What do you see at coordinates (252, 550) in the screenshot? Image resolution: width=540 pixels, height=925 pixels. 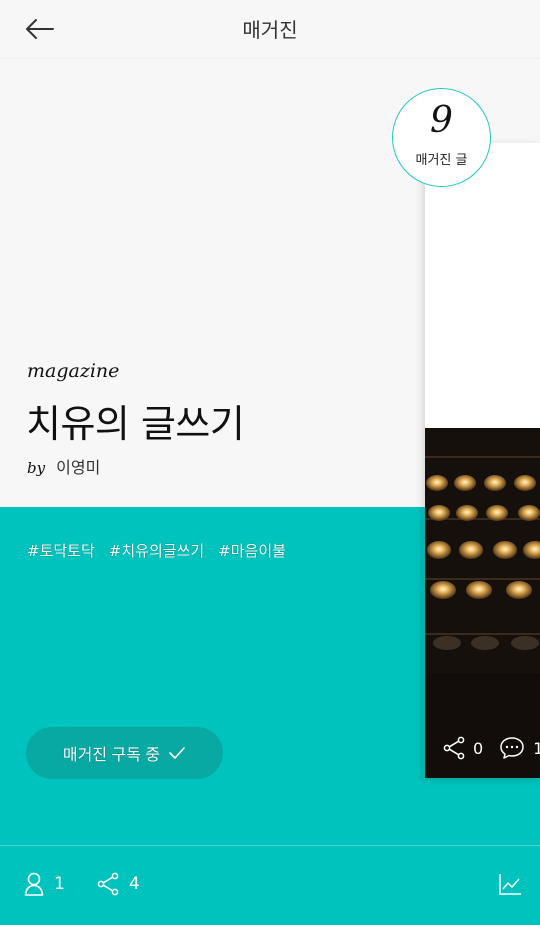 I see `tag-item: #마음이불` at bounding box center [252, 550].